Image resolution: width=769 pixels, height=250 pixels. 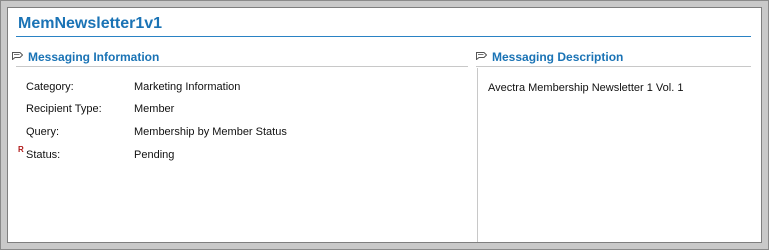 What do you see at coordinates (558, 57) in the screenshot?
I see `section-title: Messaging Description` at bounding box center [558, 57].